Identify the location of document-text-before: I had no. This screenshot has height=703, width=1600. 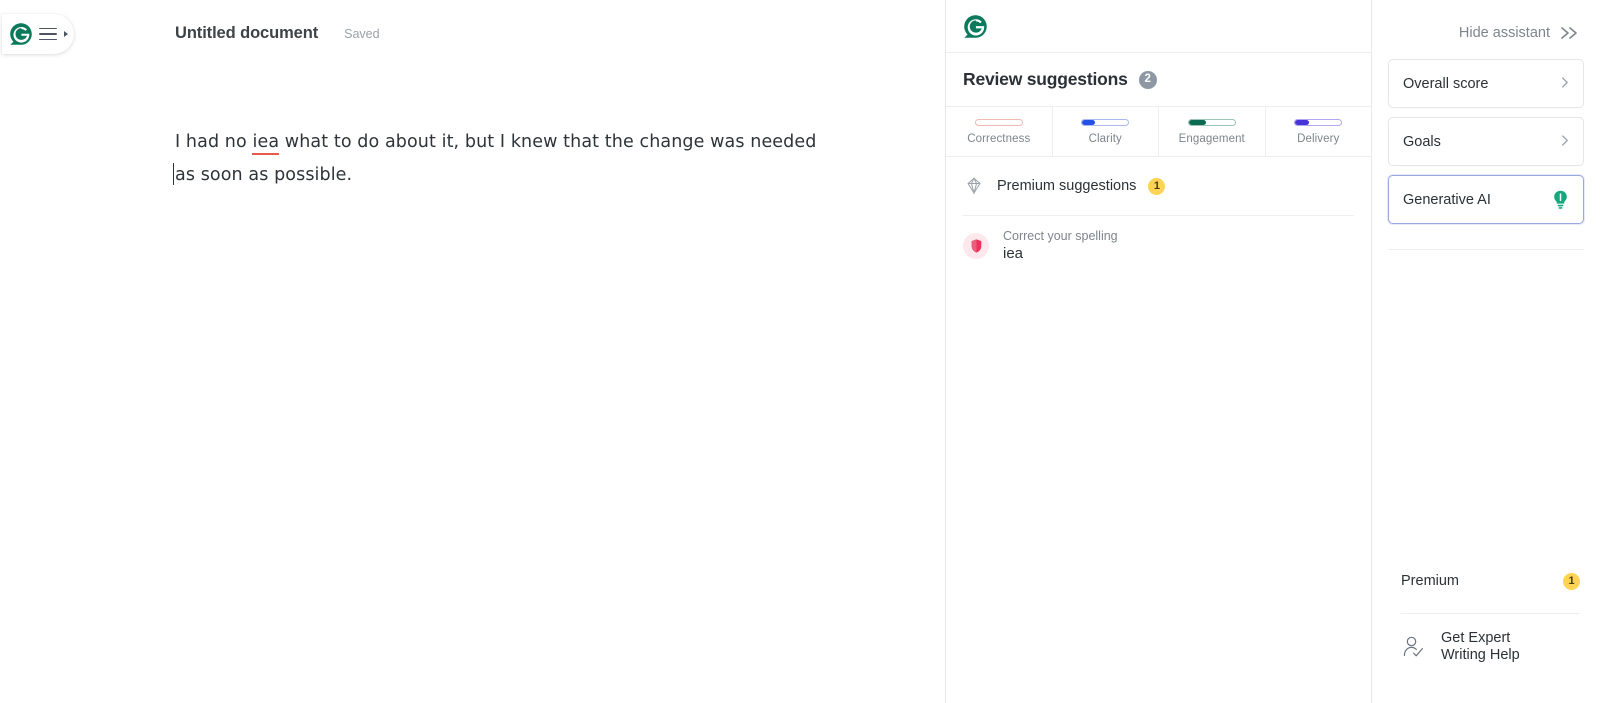
(214, 142).